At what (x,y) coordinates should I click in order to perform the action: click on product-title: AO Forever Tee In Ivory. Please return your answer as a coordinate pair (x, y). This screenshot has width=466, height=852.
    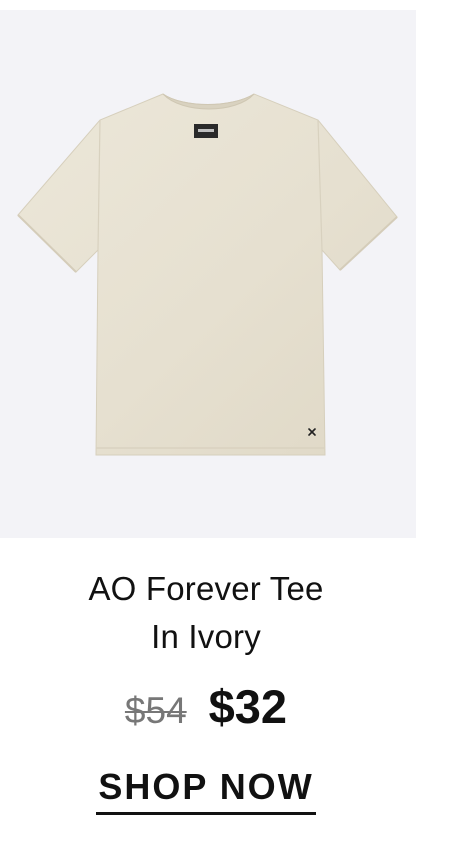
    Looking at the image, I should click on (206, 613).